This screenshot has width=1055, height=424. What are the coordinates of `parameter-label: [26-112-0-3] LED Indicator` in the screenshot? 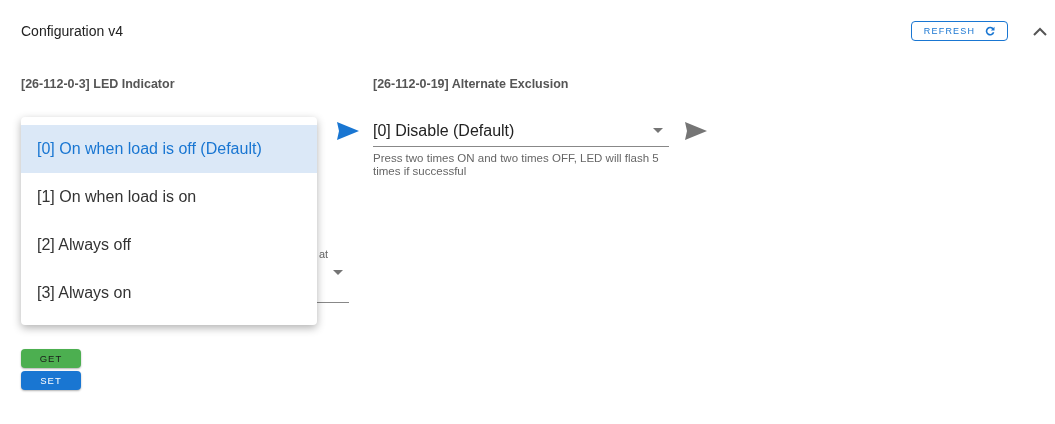 It's located at (98, 85).